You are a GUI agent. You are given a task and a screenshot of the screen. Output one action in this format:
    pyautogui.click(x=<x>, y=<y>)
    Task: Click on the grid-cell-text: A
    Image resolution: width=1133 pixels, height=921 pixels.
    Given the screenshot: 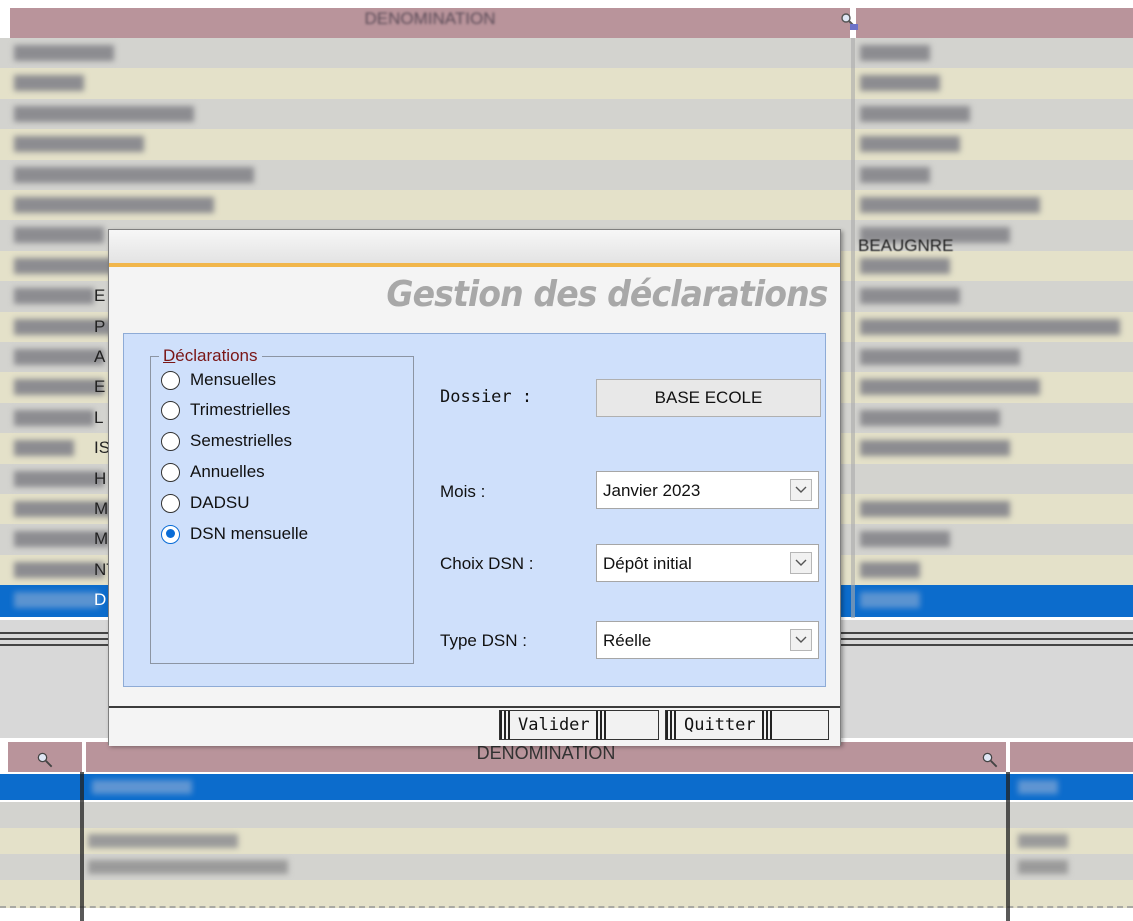 What is the action you would take?
    pyautogui.click(x=100, y=356)
    